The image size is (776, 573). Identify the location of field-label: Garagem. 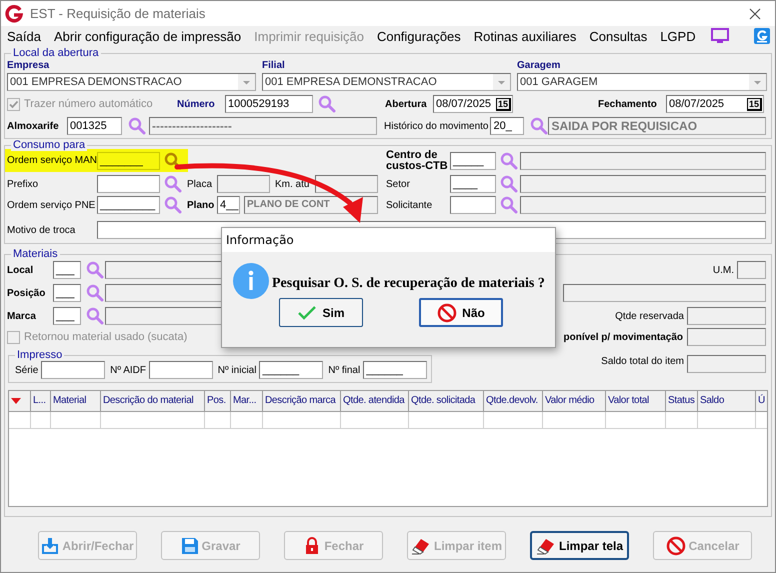
(538, 65).